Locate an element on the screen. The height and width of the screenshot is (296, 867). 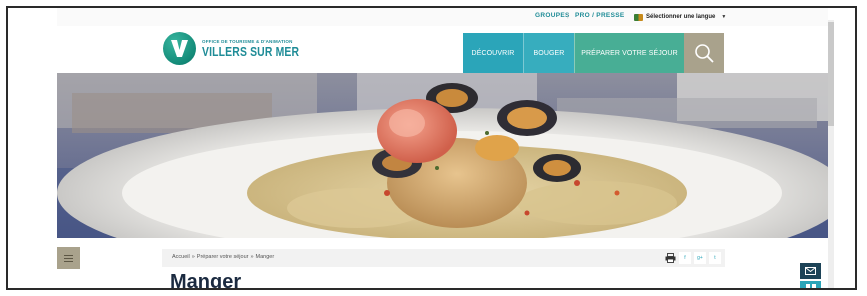
search-button is located at coordinates (704, 53).